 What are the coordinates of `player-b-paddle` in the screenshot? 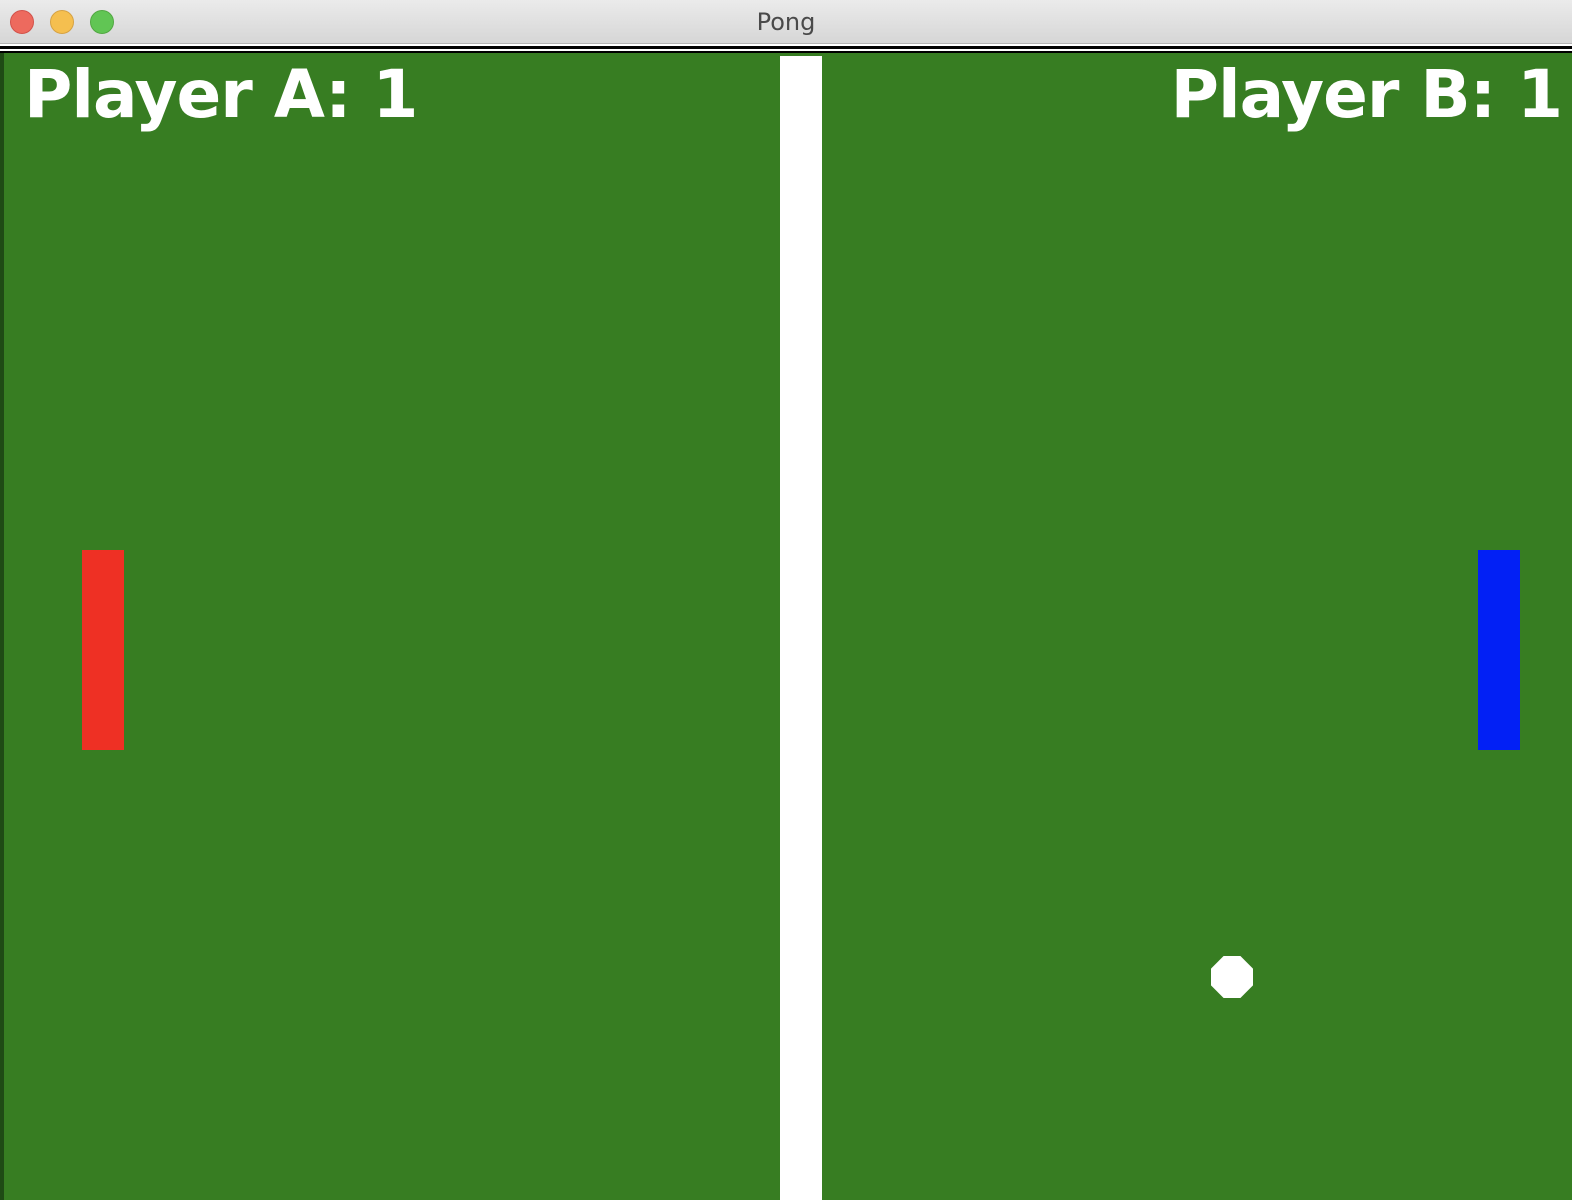 It's located at (1499, 650).